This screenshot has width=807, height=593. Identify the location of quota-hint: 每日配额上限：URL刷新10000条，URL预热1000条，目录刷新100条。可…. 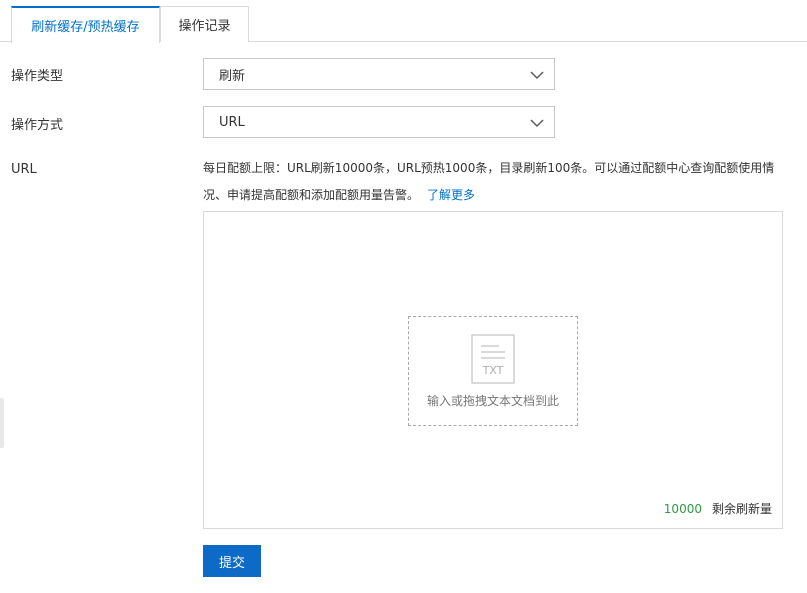
(498, 182).